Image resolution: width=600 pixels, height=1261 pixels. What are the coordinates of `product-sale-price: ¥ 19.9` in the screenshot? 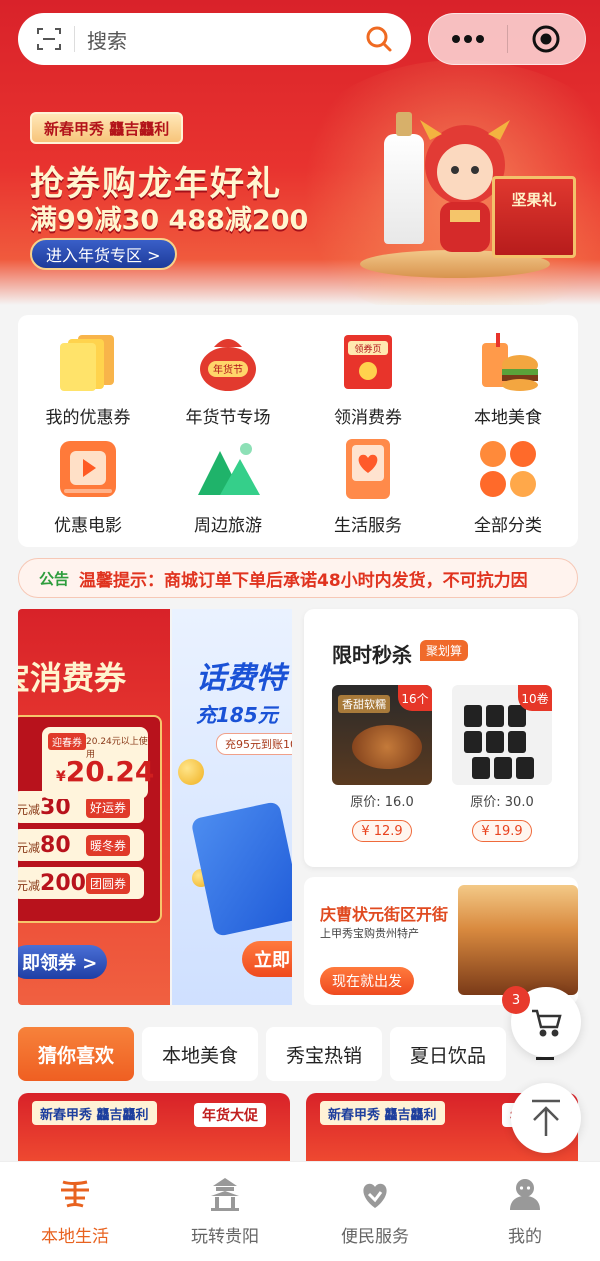 It's located at (502, 831).